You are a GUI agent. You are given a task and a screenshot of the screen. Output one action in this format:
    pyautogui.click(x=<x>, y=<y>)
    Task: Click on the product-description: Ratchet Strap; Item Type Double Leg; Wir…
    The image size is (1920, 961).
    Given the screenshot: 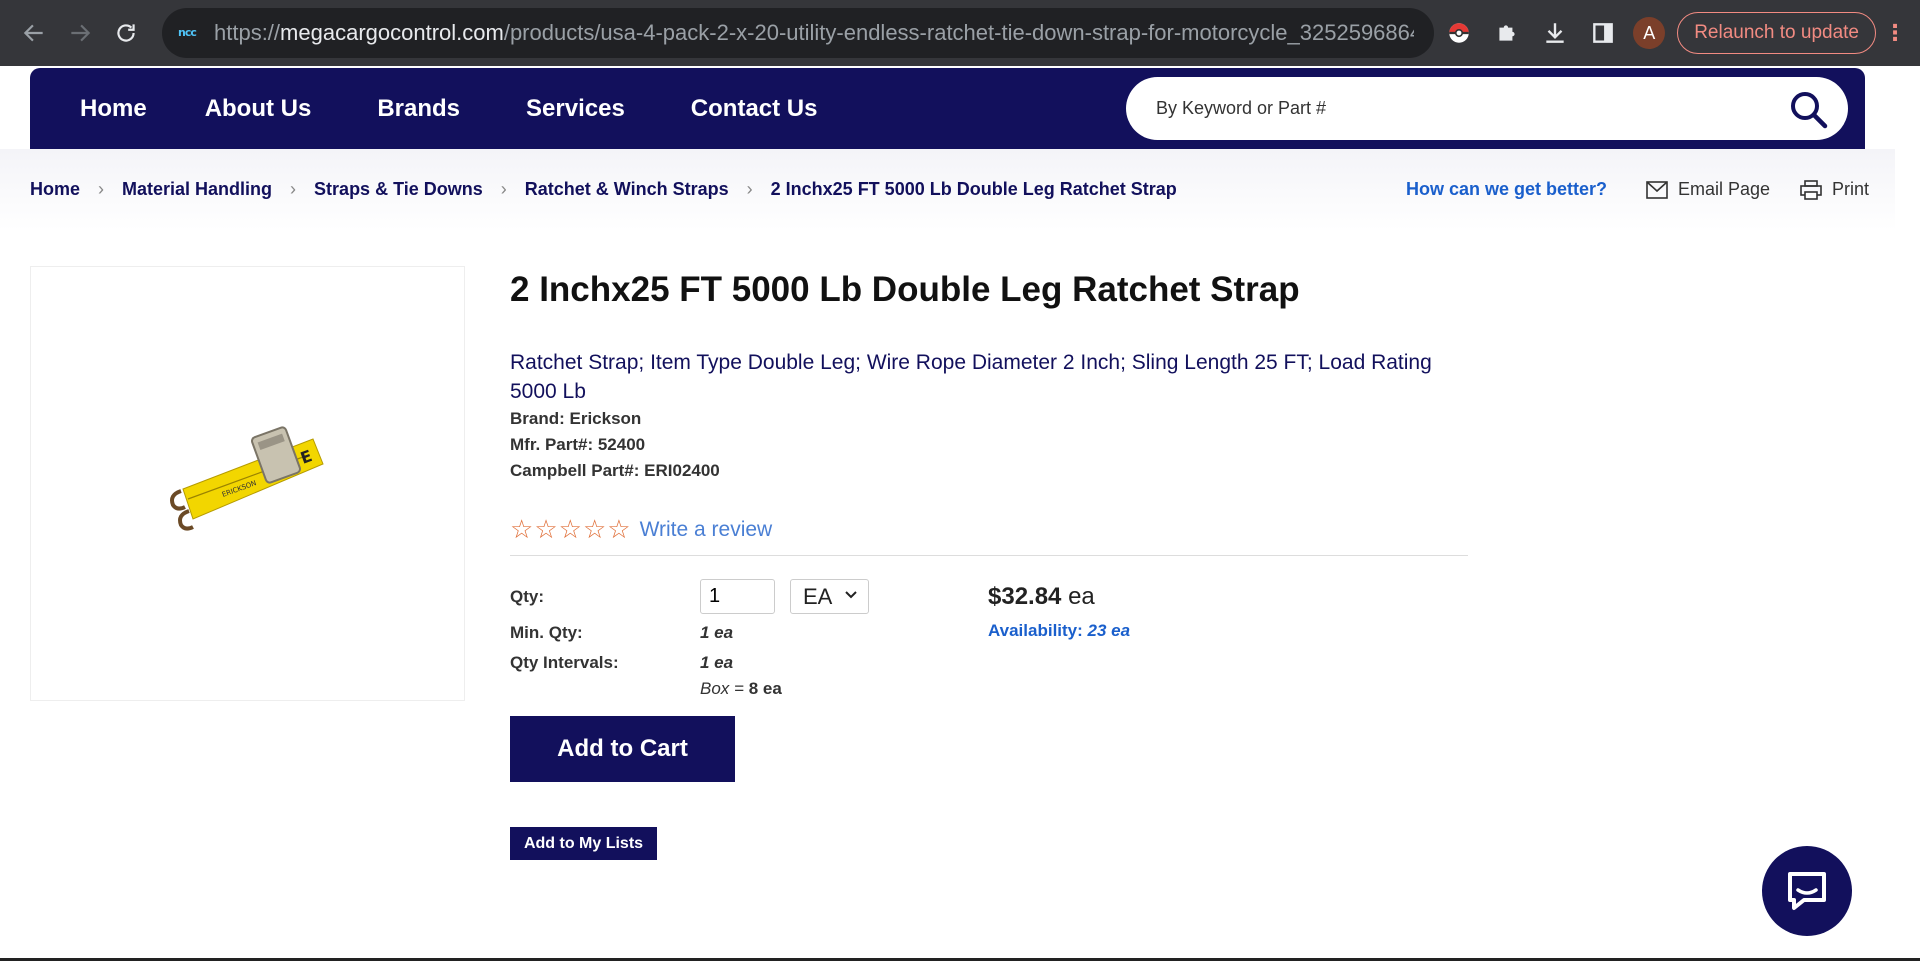 What is the action you would take?
    pyautogui.click(x=971, y=377)
    